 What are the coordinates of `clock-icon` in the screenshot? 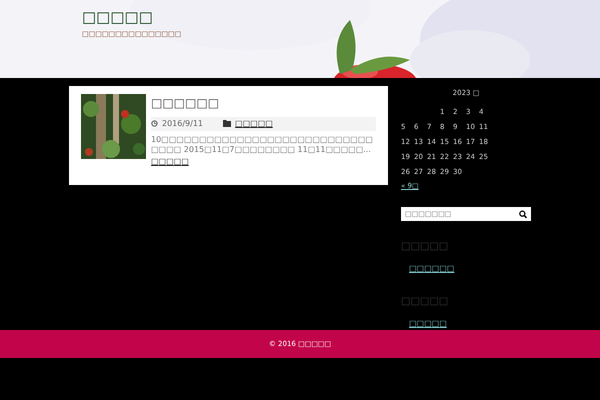 It's located at (154, 123).